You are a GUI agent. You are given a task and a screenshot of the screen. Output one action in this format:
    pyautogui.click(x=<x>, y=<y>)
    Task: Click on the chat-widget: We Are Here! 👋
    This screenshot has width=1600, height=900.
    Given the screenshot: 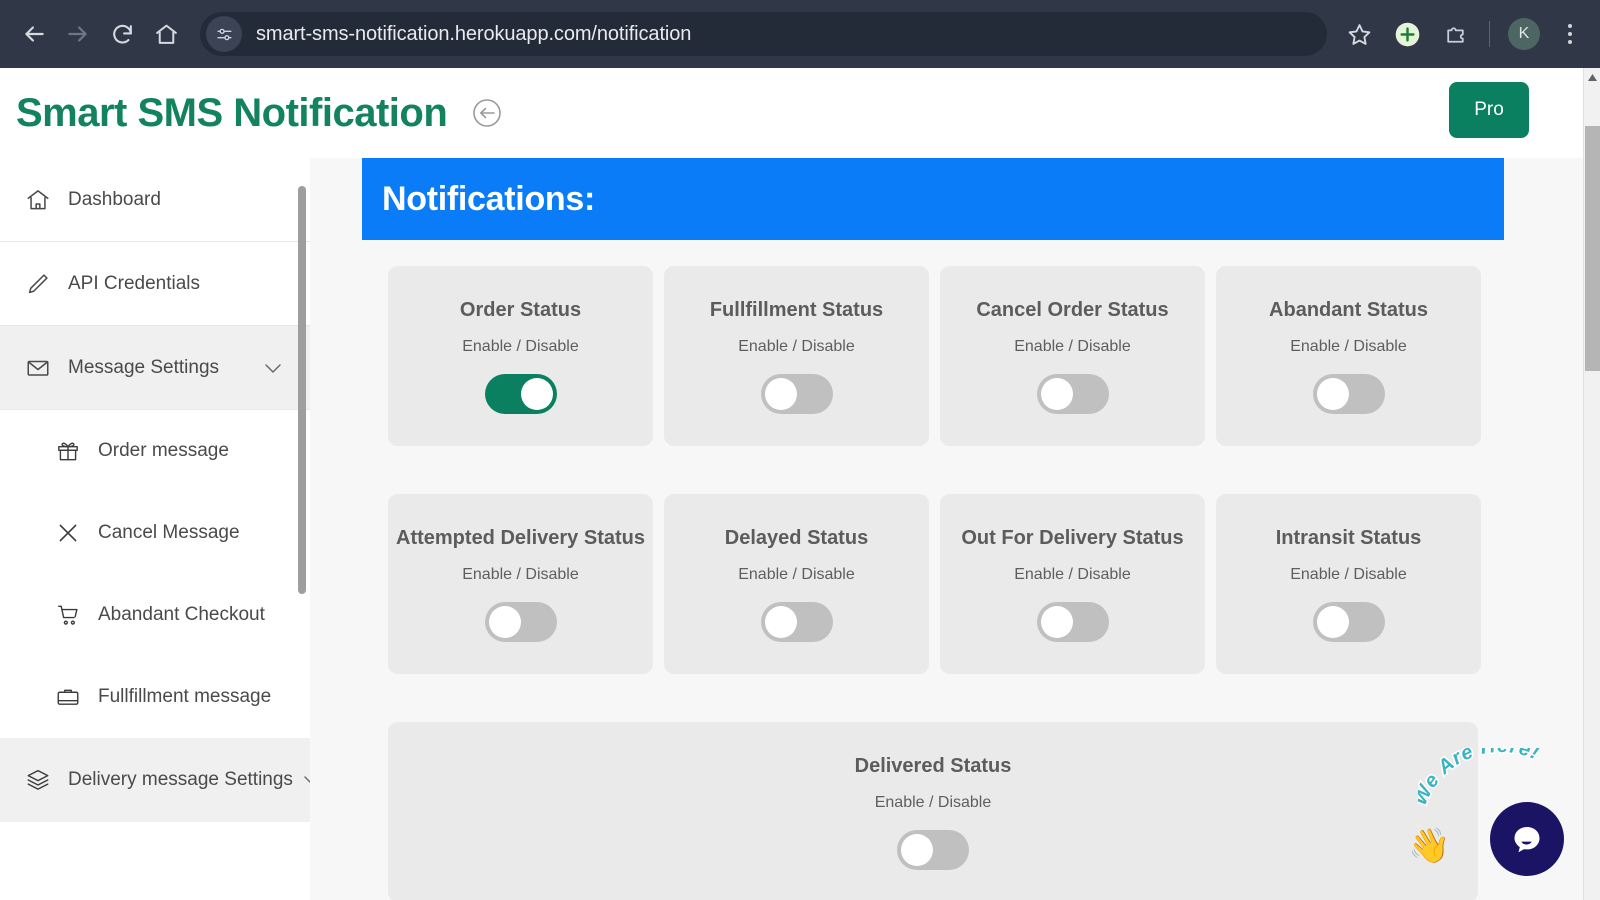 What is the action you would take?
    pyautogui.click(x=1487, y=810)
    